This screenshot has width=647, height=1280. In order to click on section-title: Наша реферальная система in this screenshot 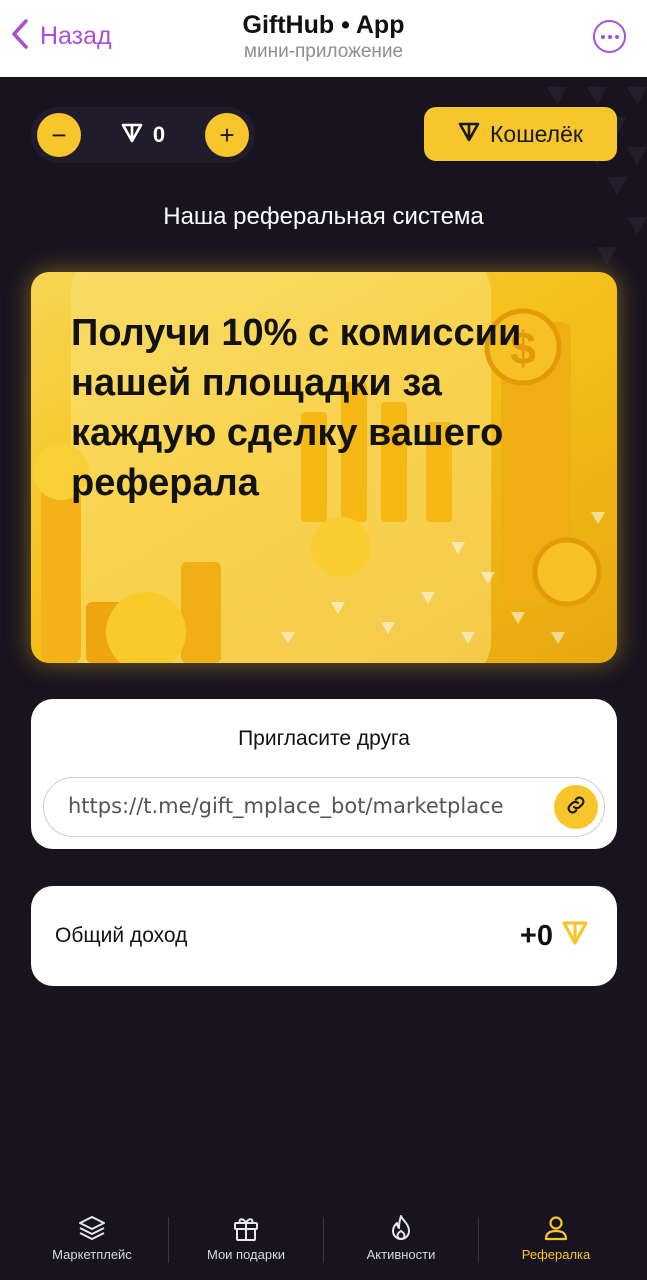, I will do `click(323, 216)`.